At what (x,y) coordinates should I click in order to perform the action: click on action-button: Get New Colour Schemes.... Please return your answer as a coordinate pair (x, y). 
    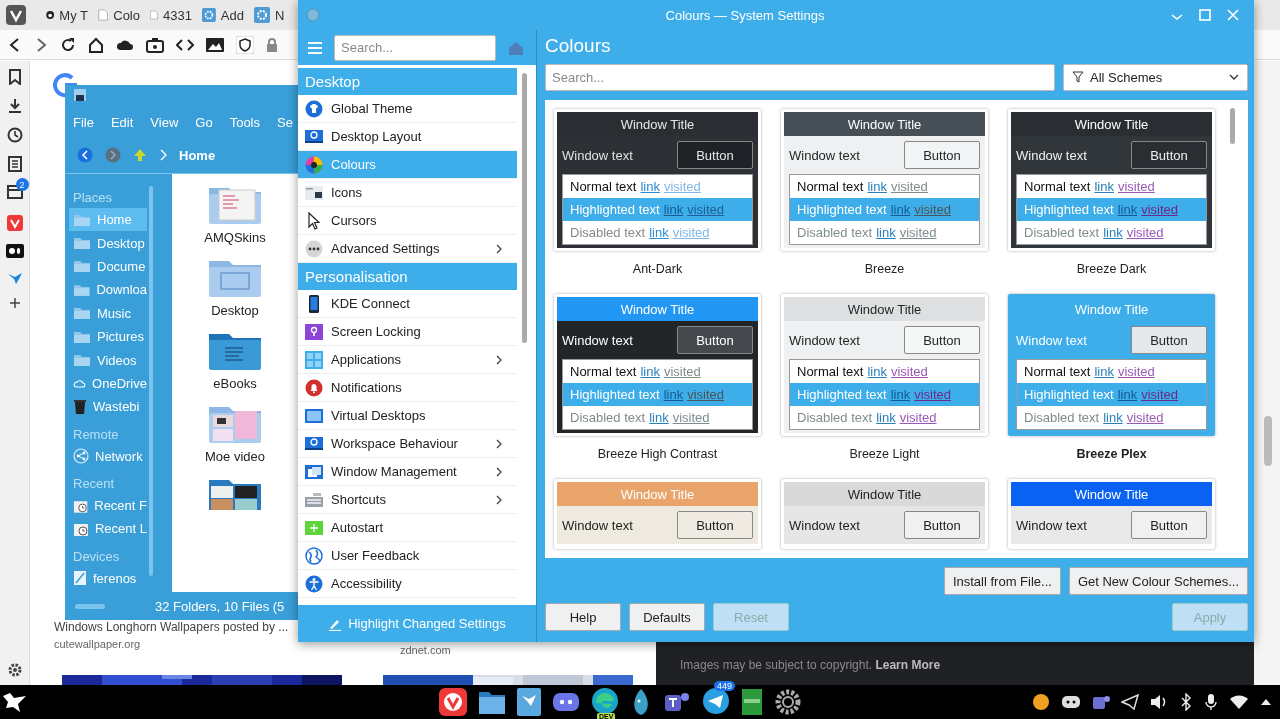
    Looking at the image, I should click on (1158, 581).